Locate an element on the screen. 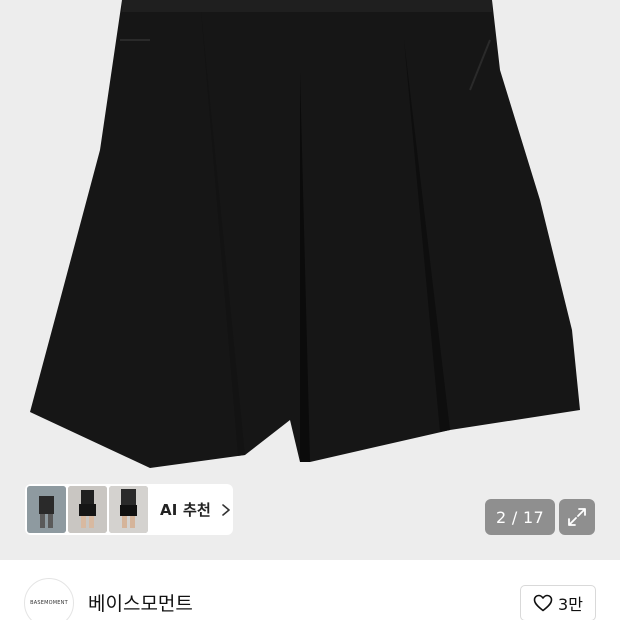 Image resolution: width=620 pixels, height=620 pixels. like-button: 3만 is located at coordinates (558, 602).